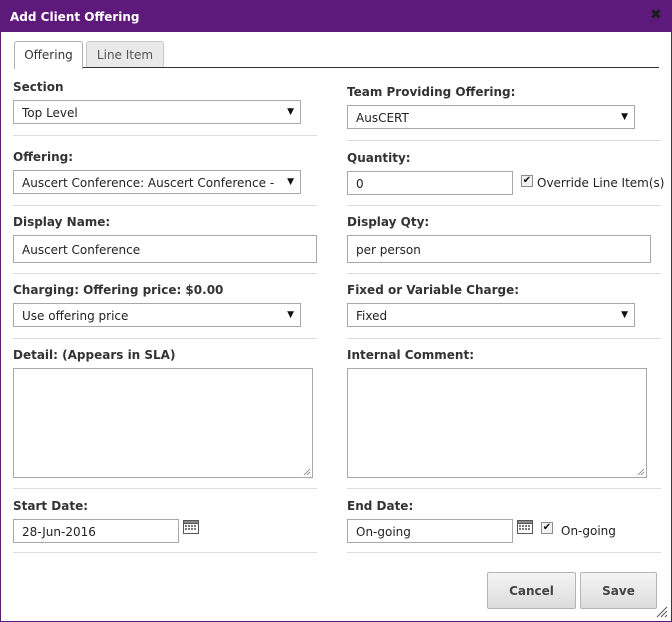  Describe the element at coordinates (360, 184) in the screenshot. I see `quantity-value: 0` at that location.